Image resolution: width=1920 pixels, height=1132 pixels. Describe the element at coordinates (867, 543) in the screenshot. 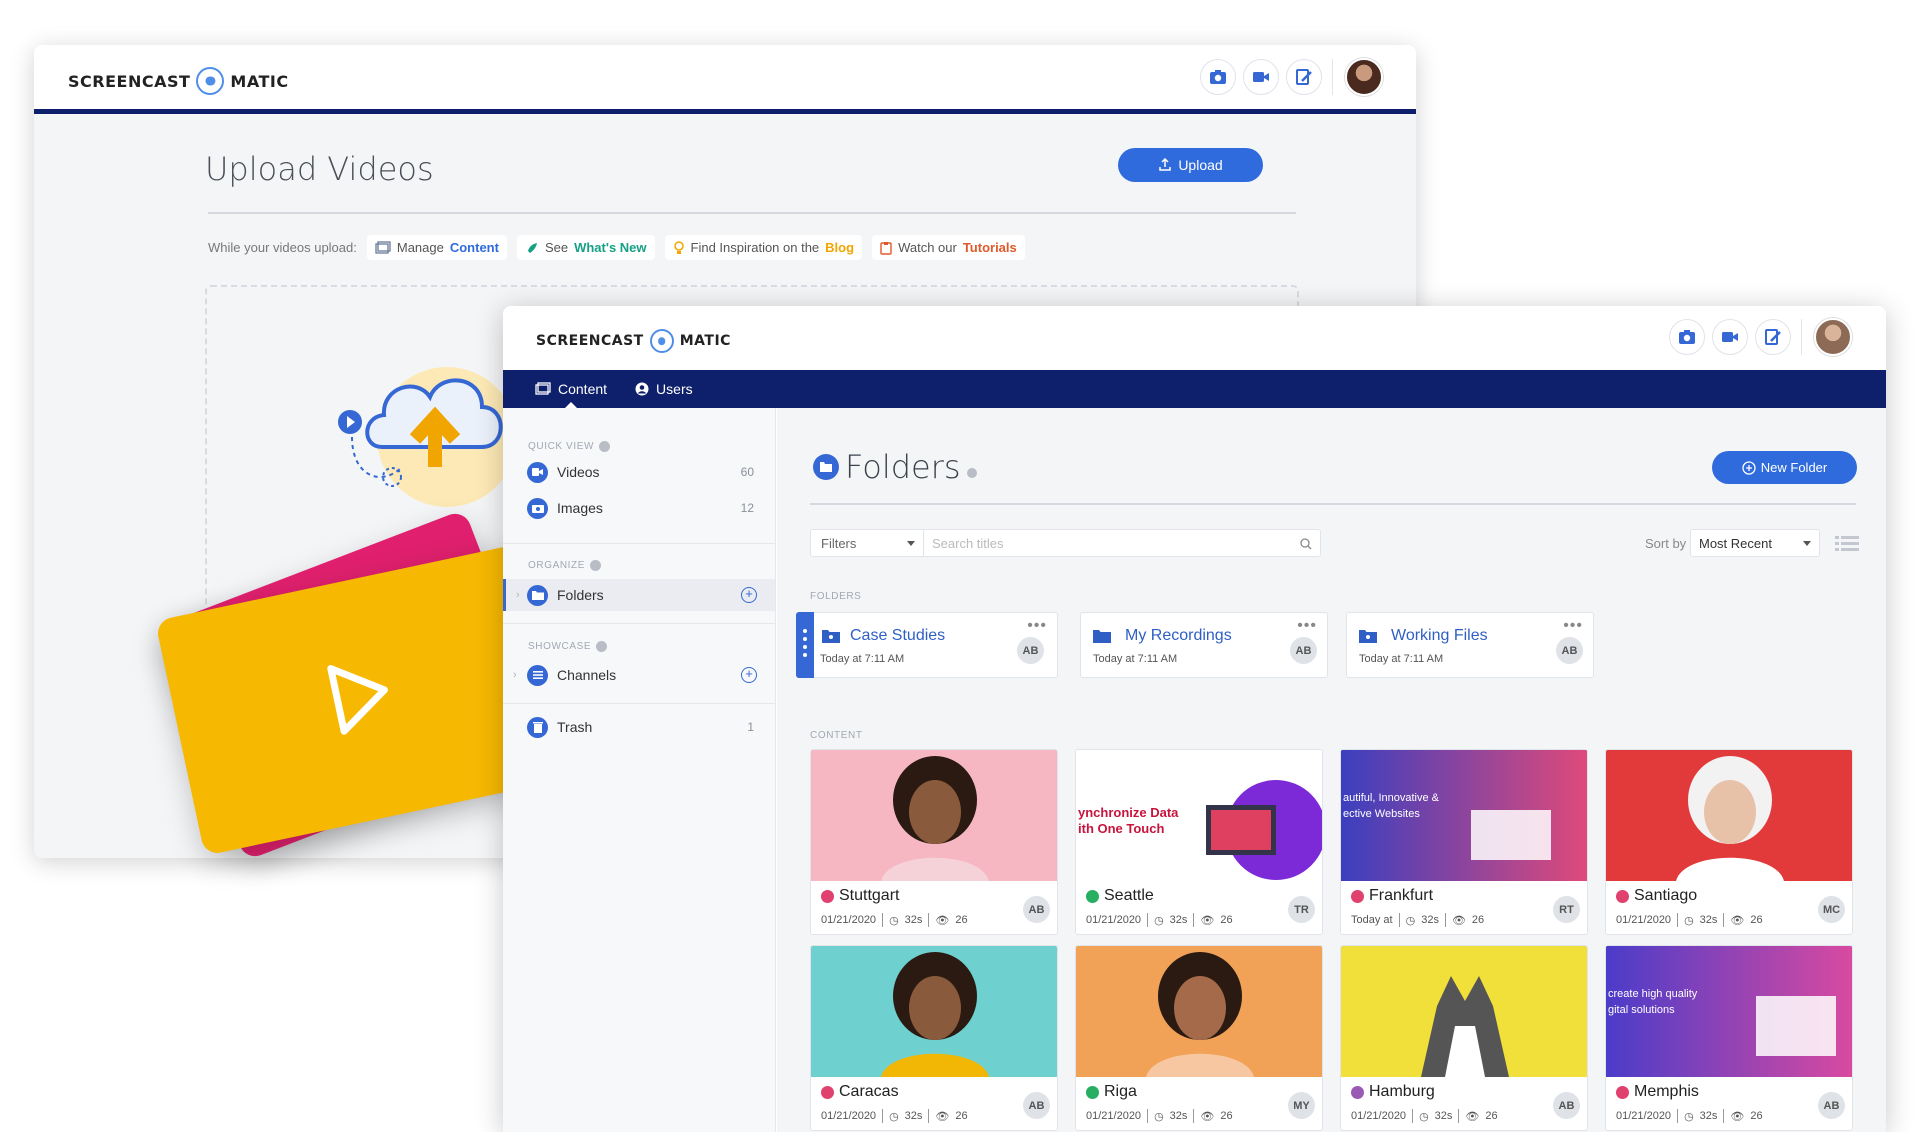

I see `filters-dropdown: Filters` at that location.